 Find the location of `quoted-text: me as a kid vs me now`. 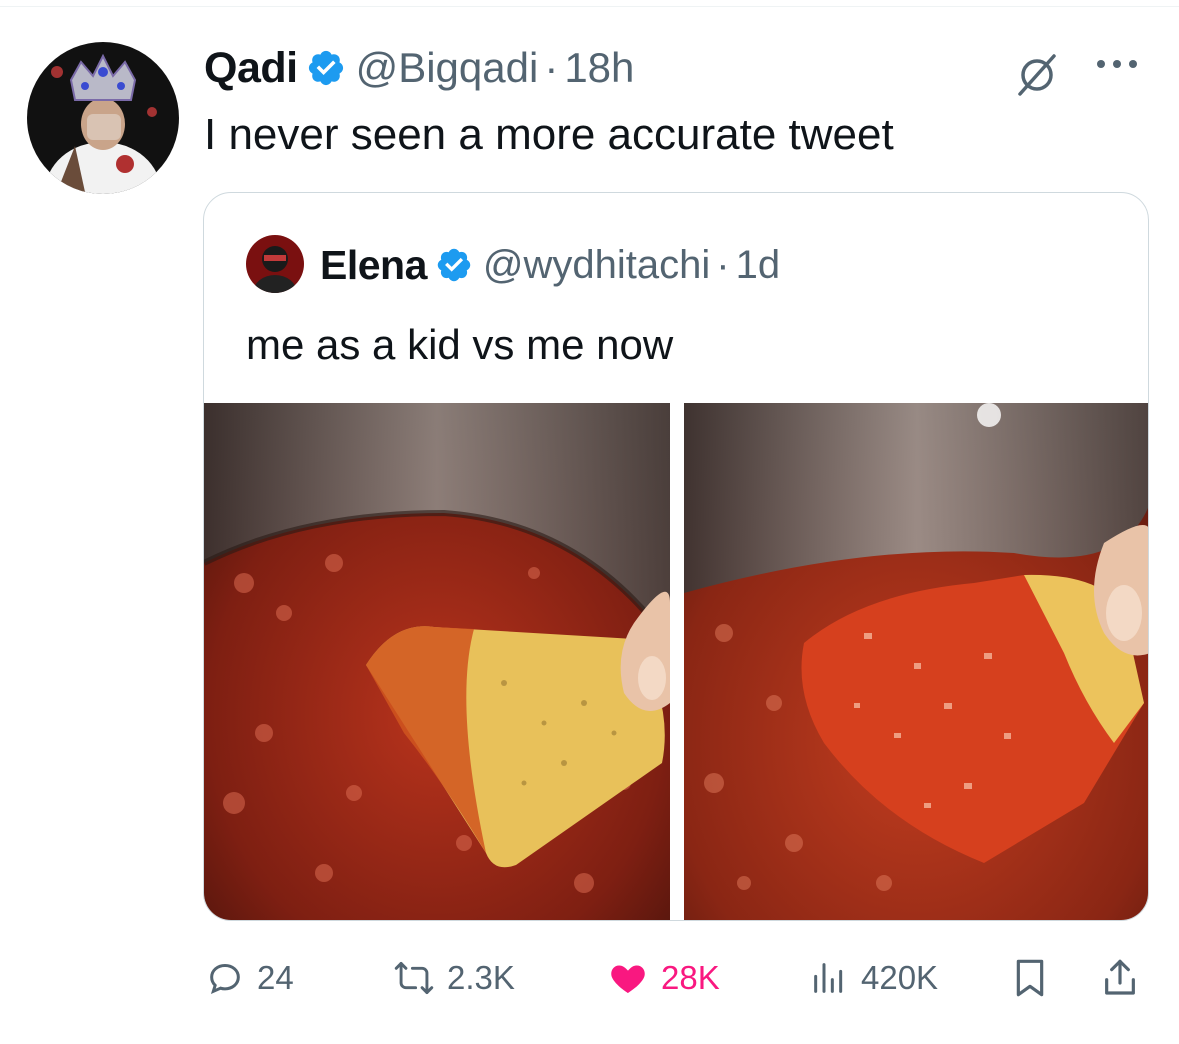

quoted-text: me as a kid vs me now is located at coordinates (460, 344).